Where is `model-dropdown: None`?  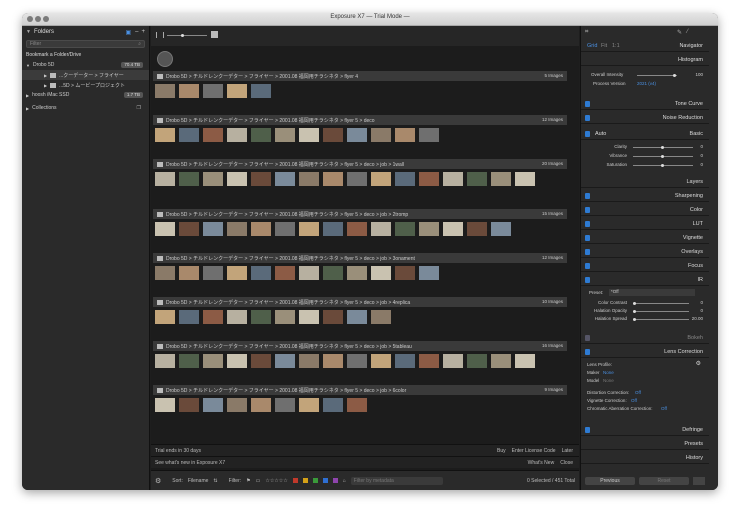 model-dropdown: None is located at coordinates (608, 380).